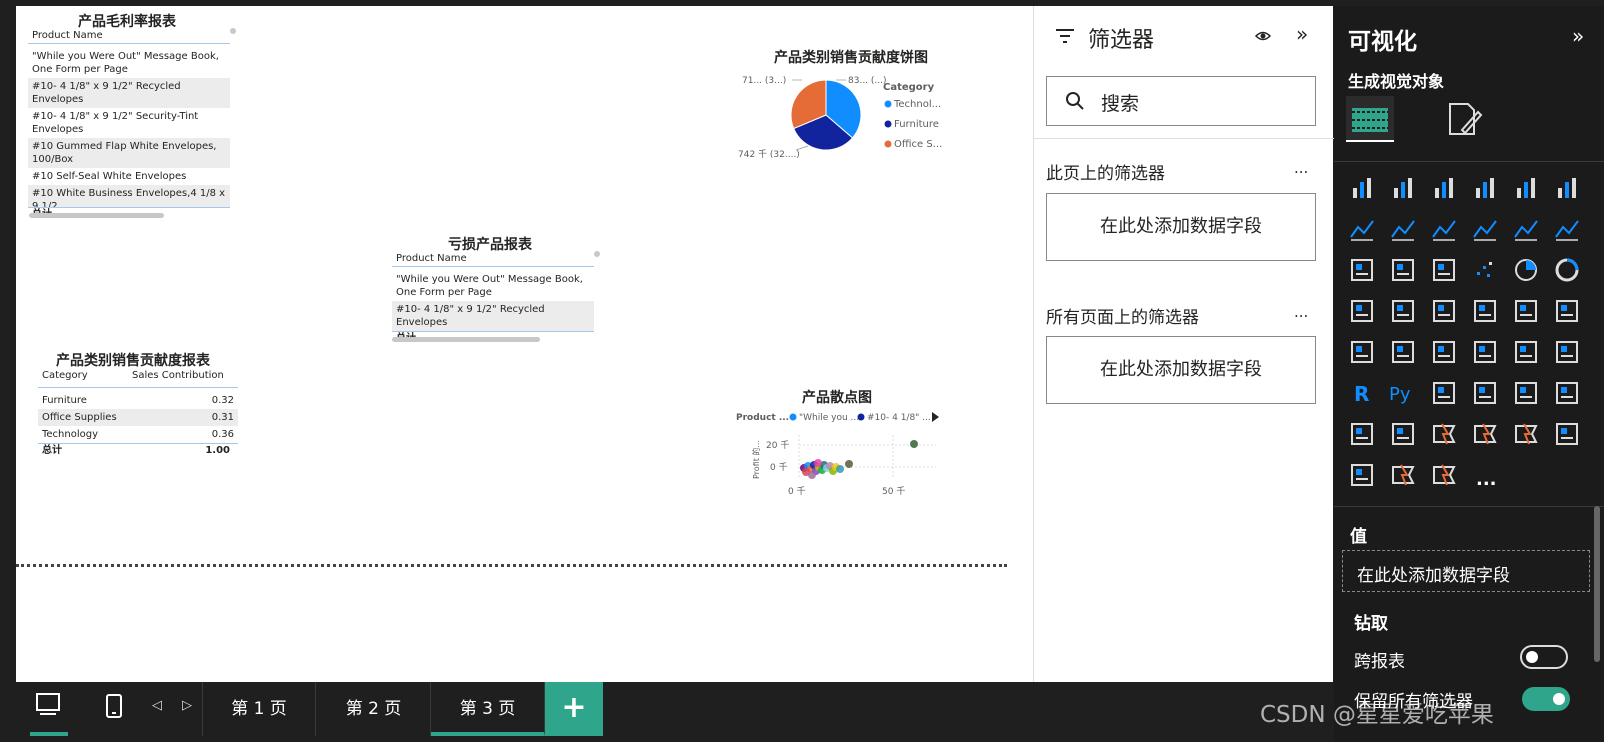 The image size is (1604, 742). Describe the element at coordinates (1403, 475) in the screenshot. I see `powerapps2-icon` at that location.